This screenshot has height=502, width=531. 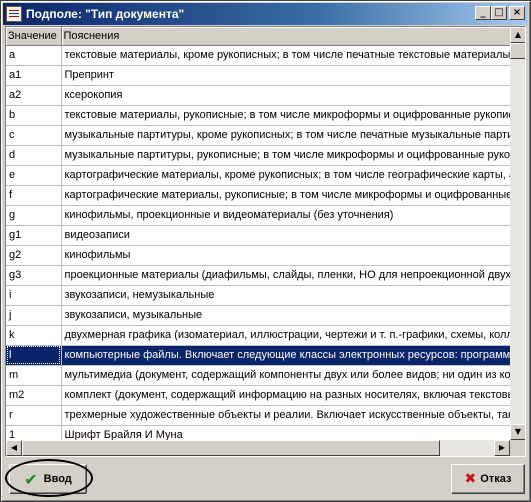 I want to click on row-value-cell: g, so click(x=34, y=215).